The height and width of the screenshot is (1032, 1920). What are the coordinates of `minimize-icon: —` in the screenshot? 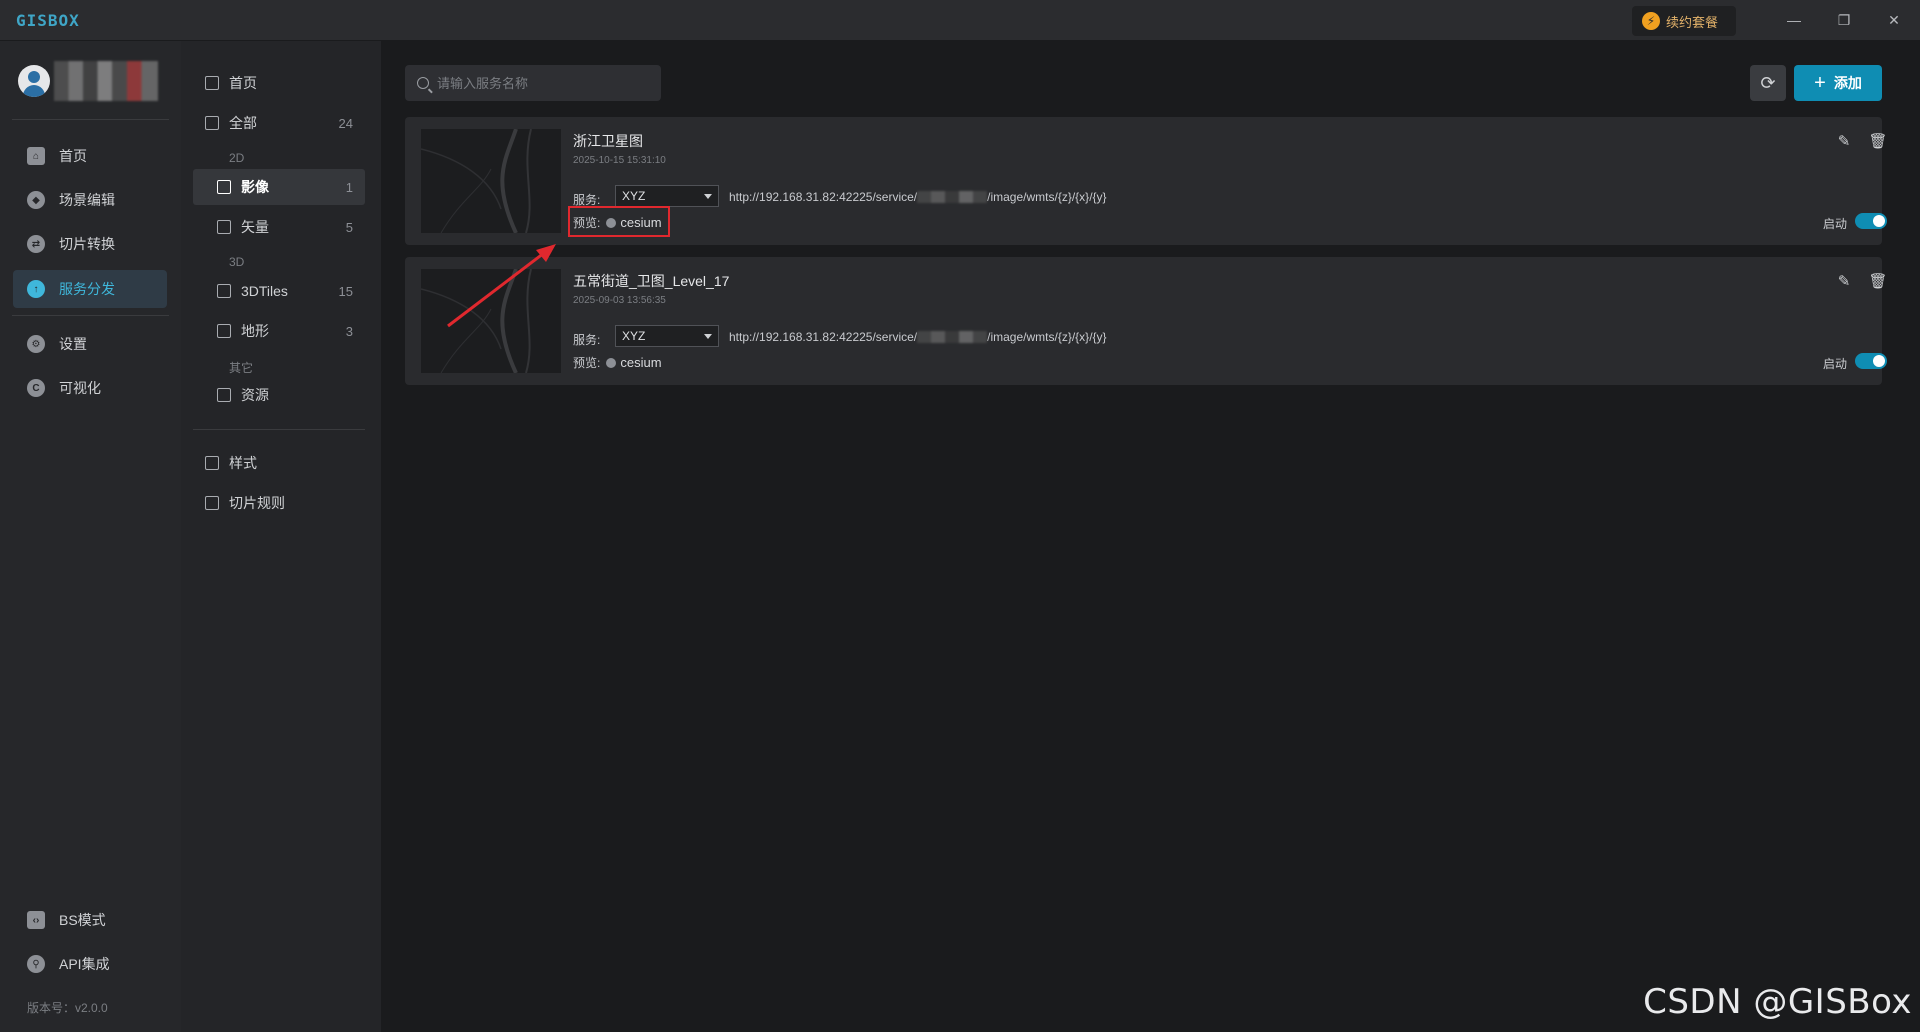 It's located at (1794, 20).